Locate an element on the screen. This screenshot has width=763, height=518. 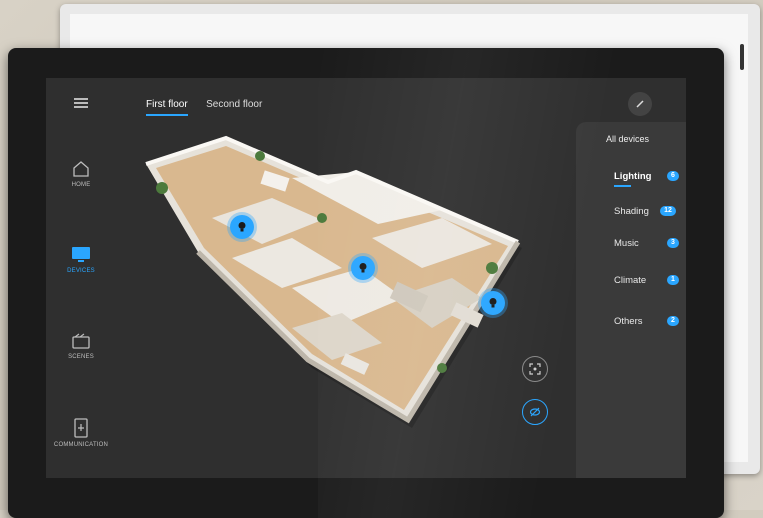
fit-view-button is located at coordinates (535, 369).